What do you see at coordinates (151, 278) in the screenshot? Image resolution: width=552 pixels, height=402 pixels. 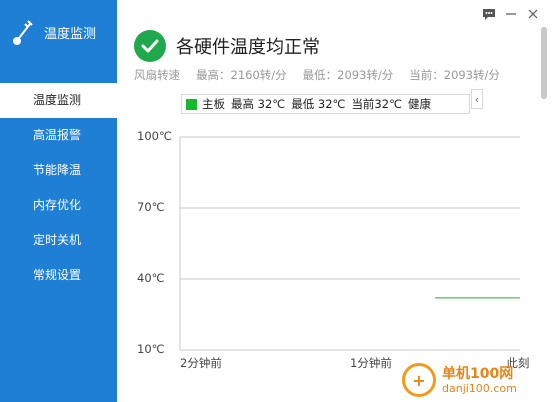 I see `y-tick-label: 40℃` at bounding box center [151, 278].